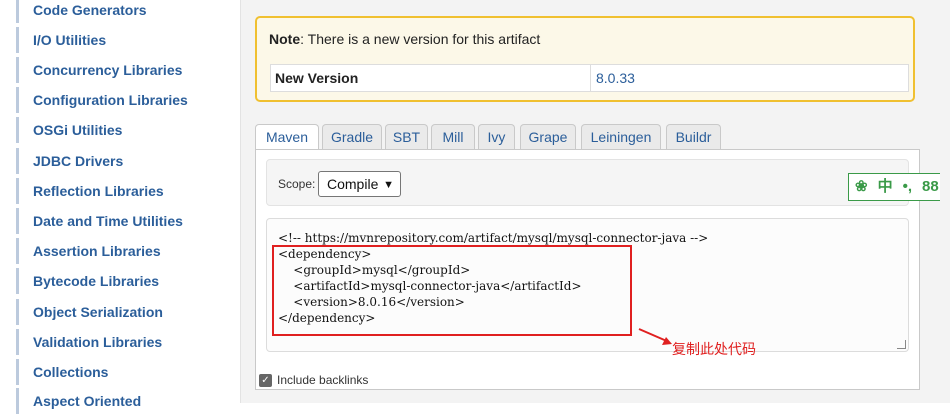 The width and height of the screenshot is (950, 414). Describe the element at coordinates (128, 130) in the screenshot. I see `sidebar-item-osgi-utilities: OSGi Utilities` at that location.